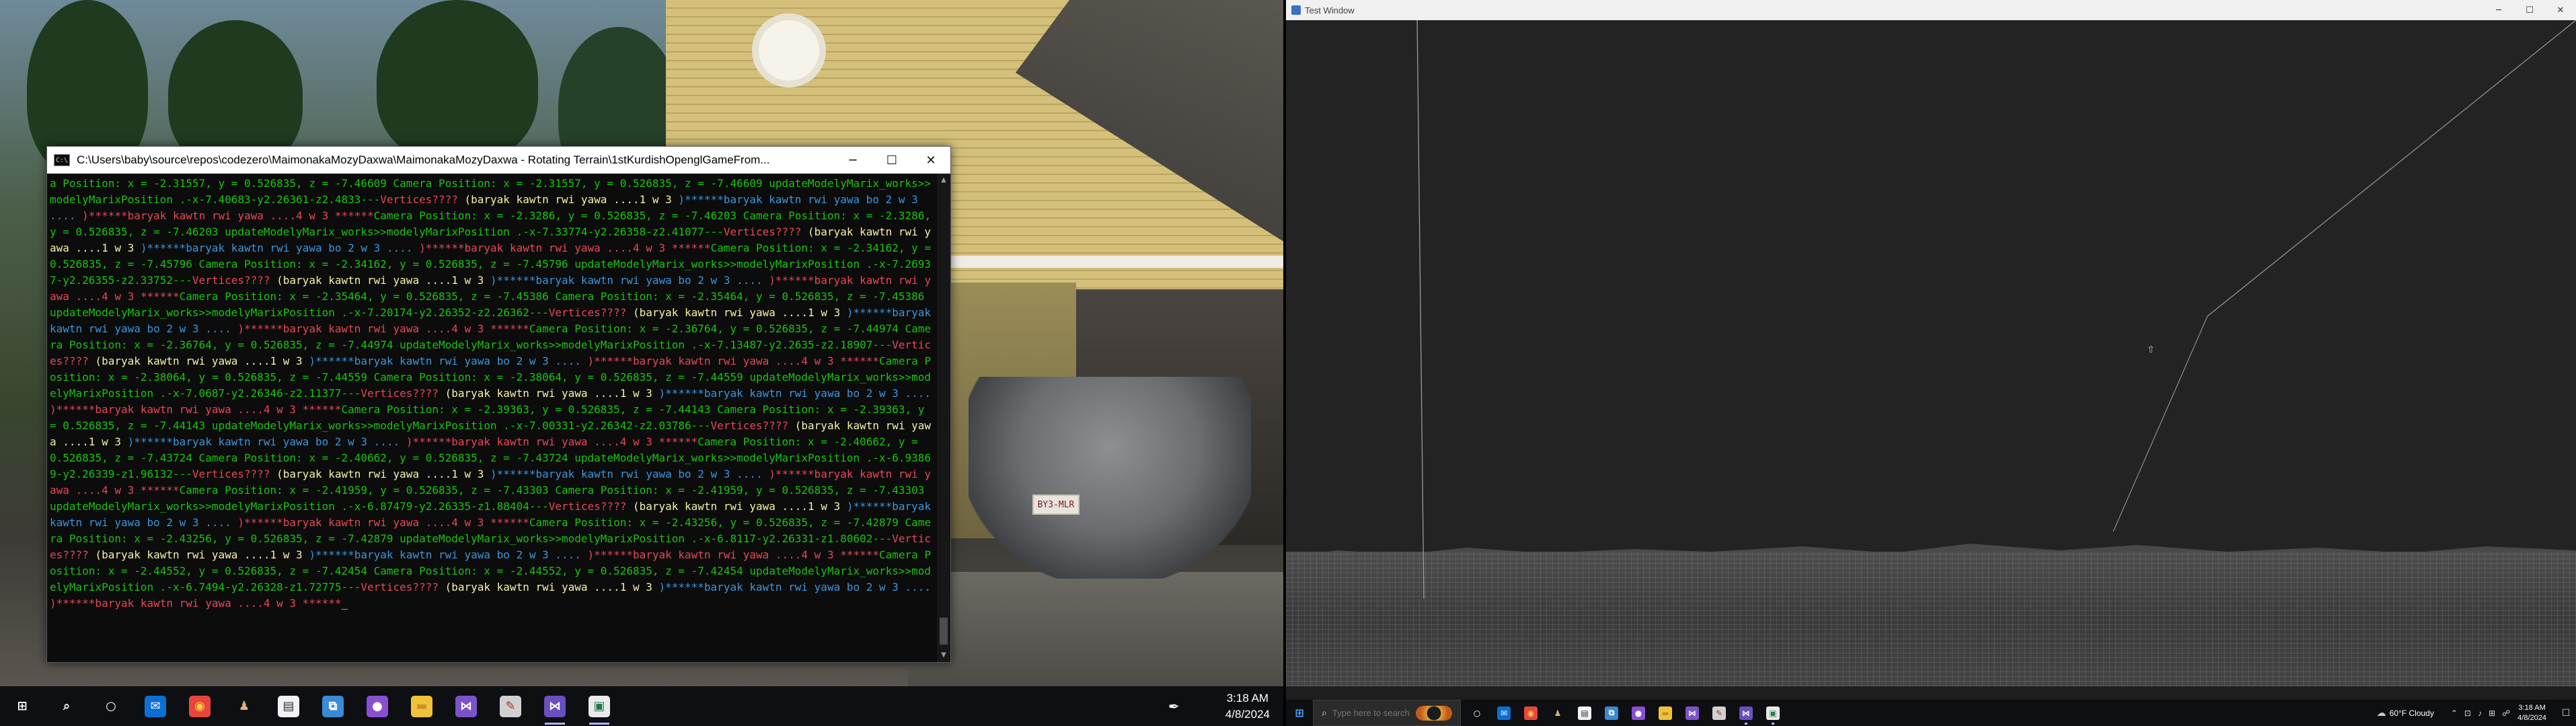  What do you see at coordinates (943, 418) in the screenshot?
I see `console-scrollbar: ▲ ▼` at bounding box center [943, 418].